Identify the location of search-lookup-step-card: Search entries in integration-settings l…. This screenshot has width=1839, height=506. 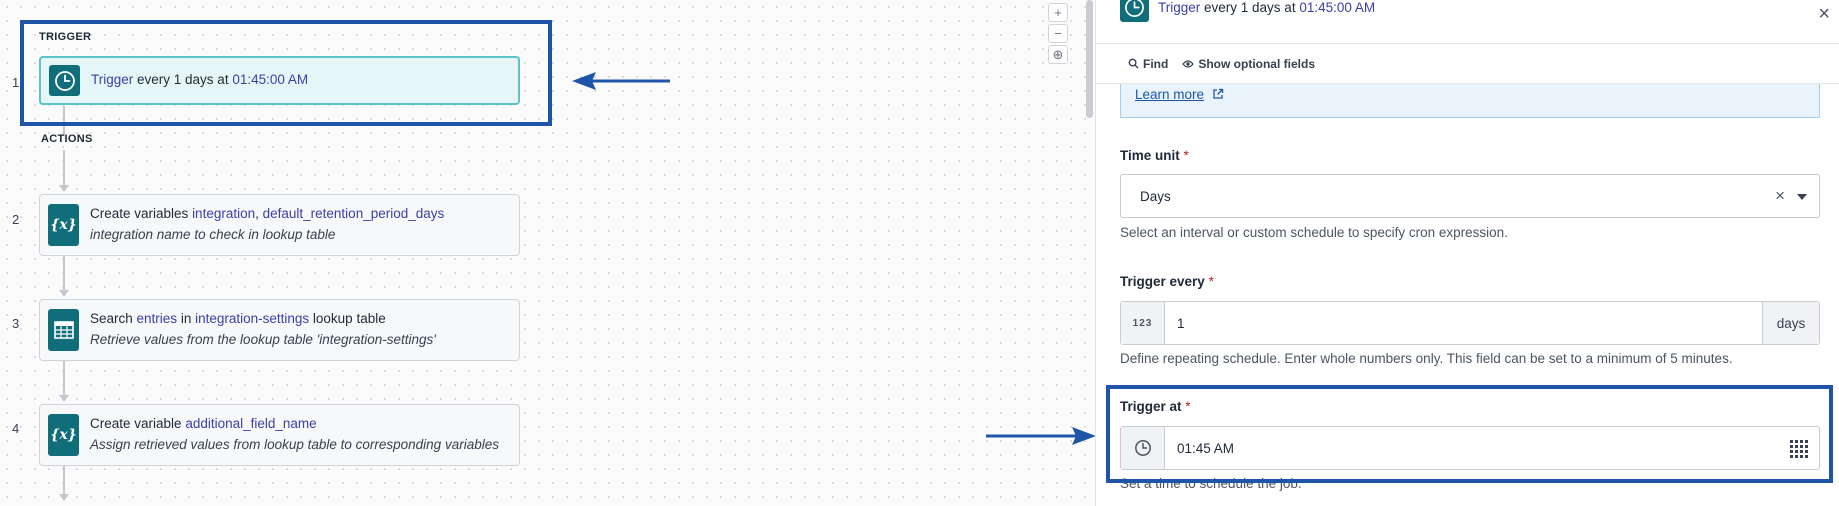
(279, 330).